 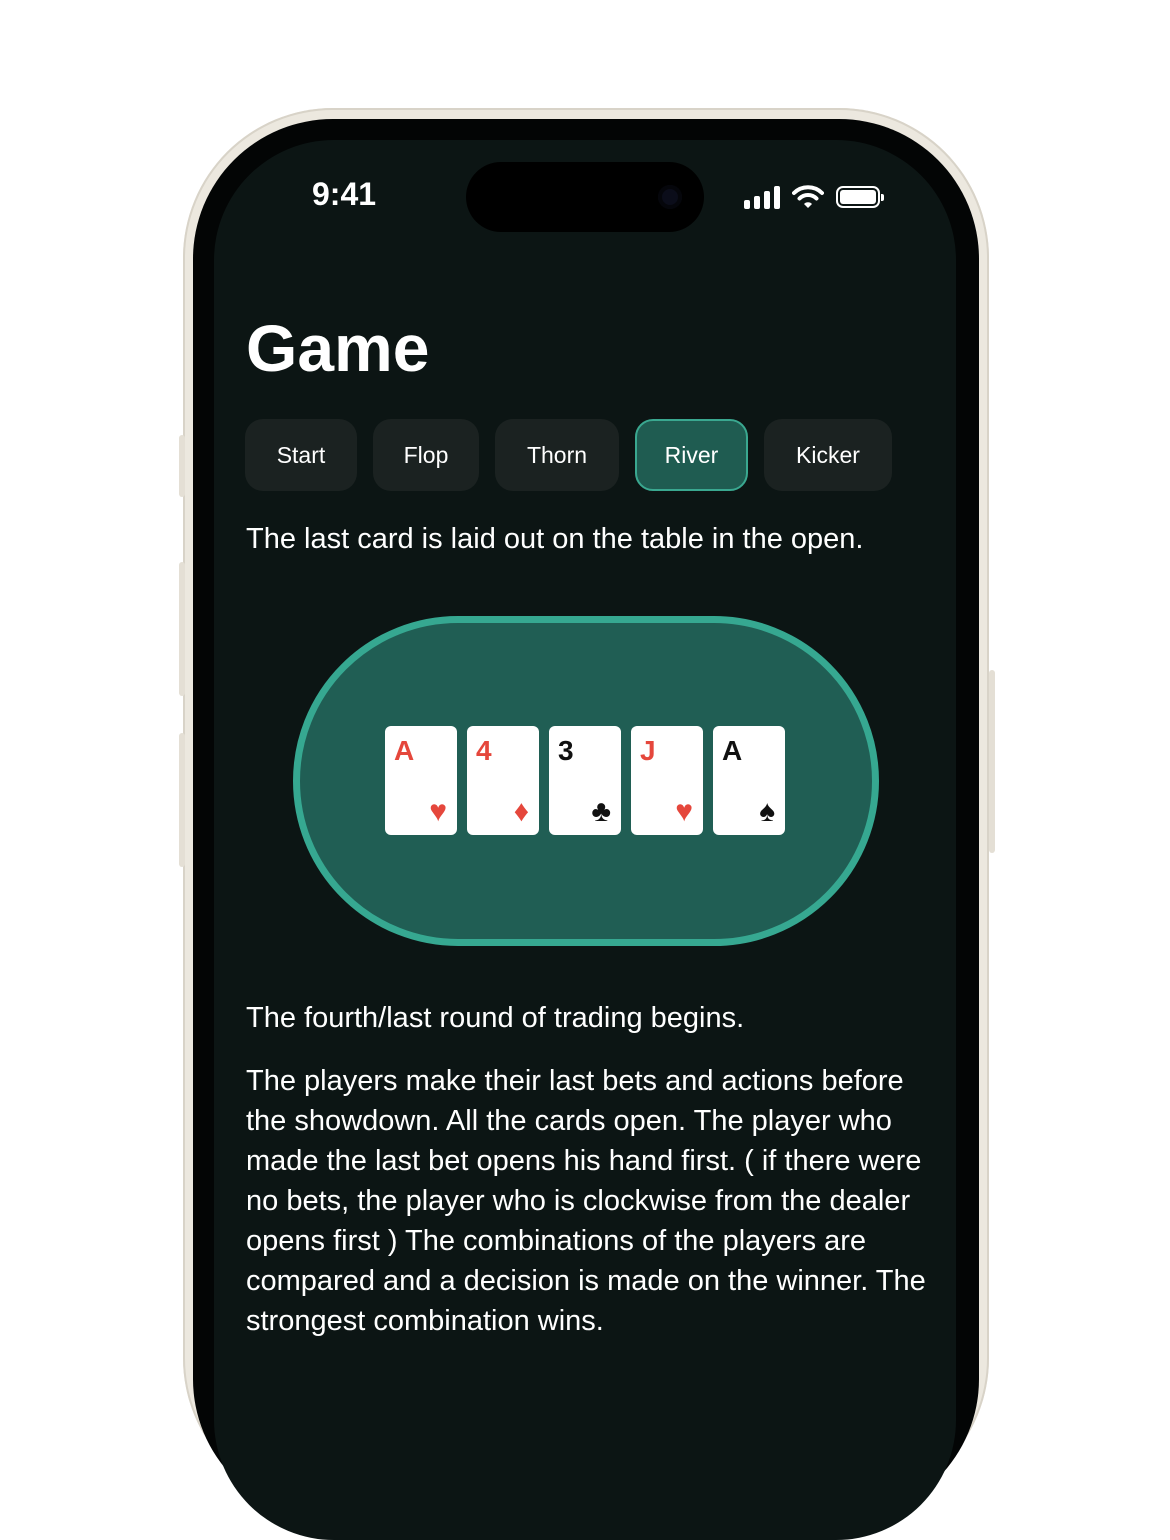 What do you see at coordinates (749, 780) in the screenshot?
I see `card-ace-of-spades: A ♠` at bounding box center [749, 780].